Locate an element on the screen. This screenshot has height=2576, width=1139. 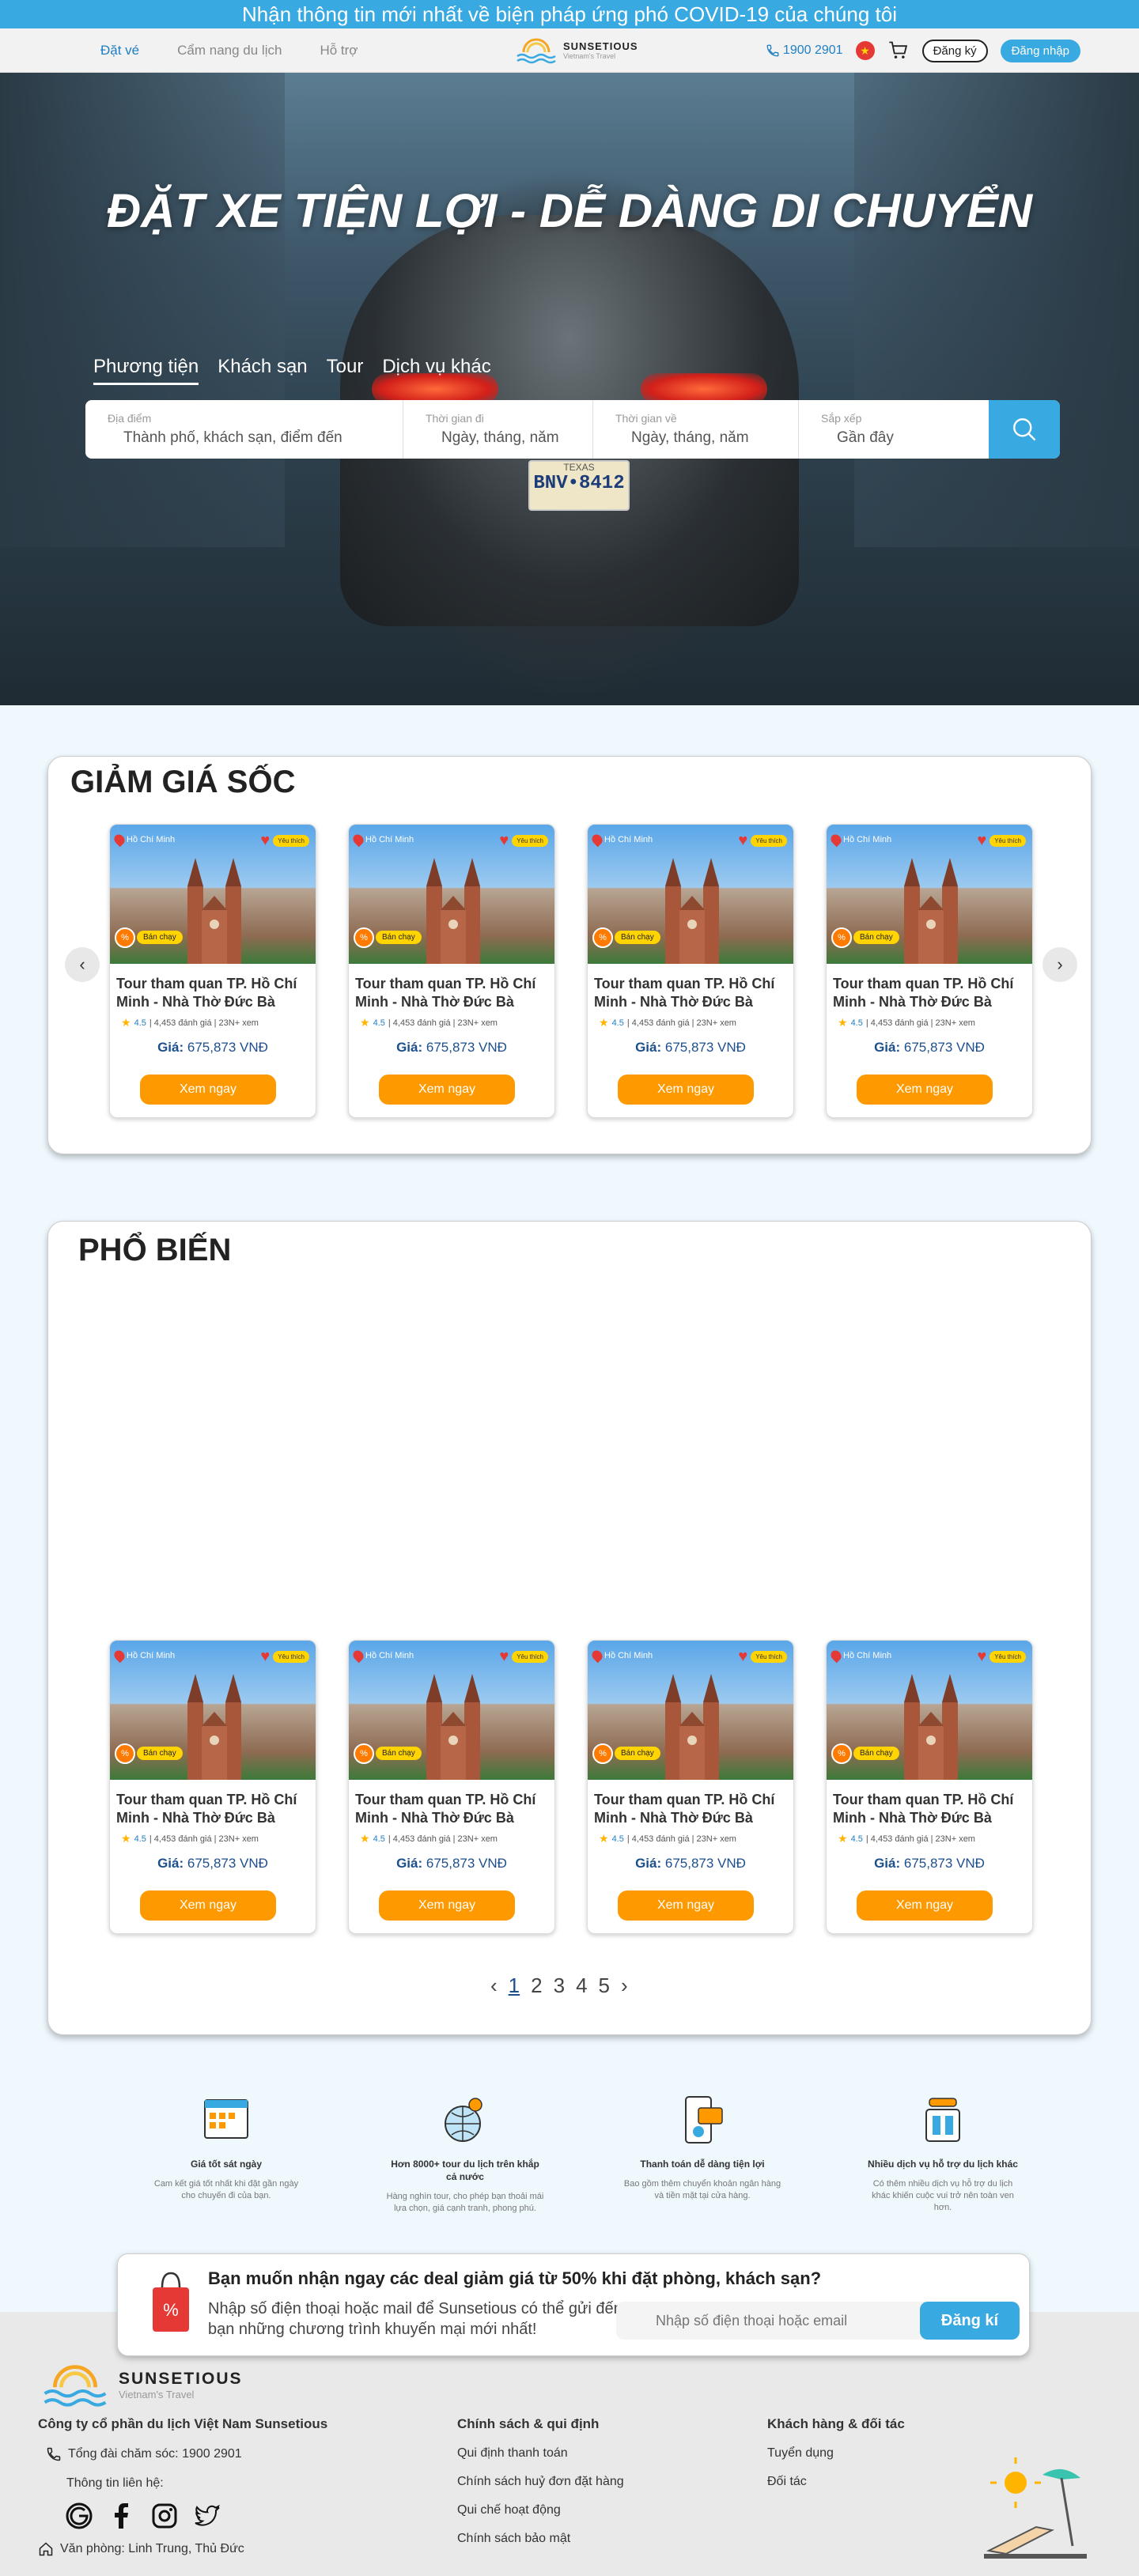
login-button: Đăng nhập is located at coordinates (1040, 50).